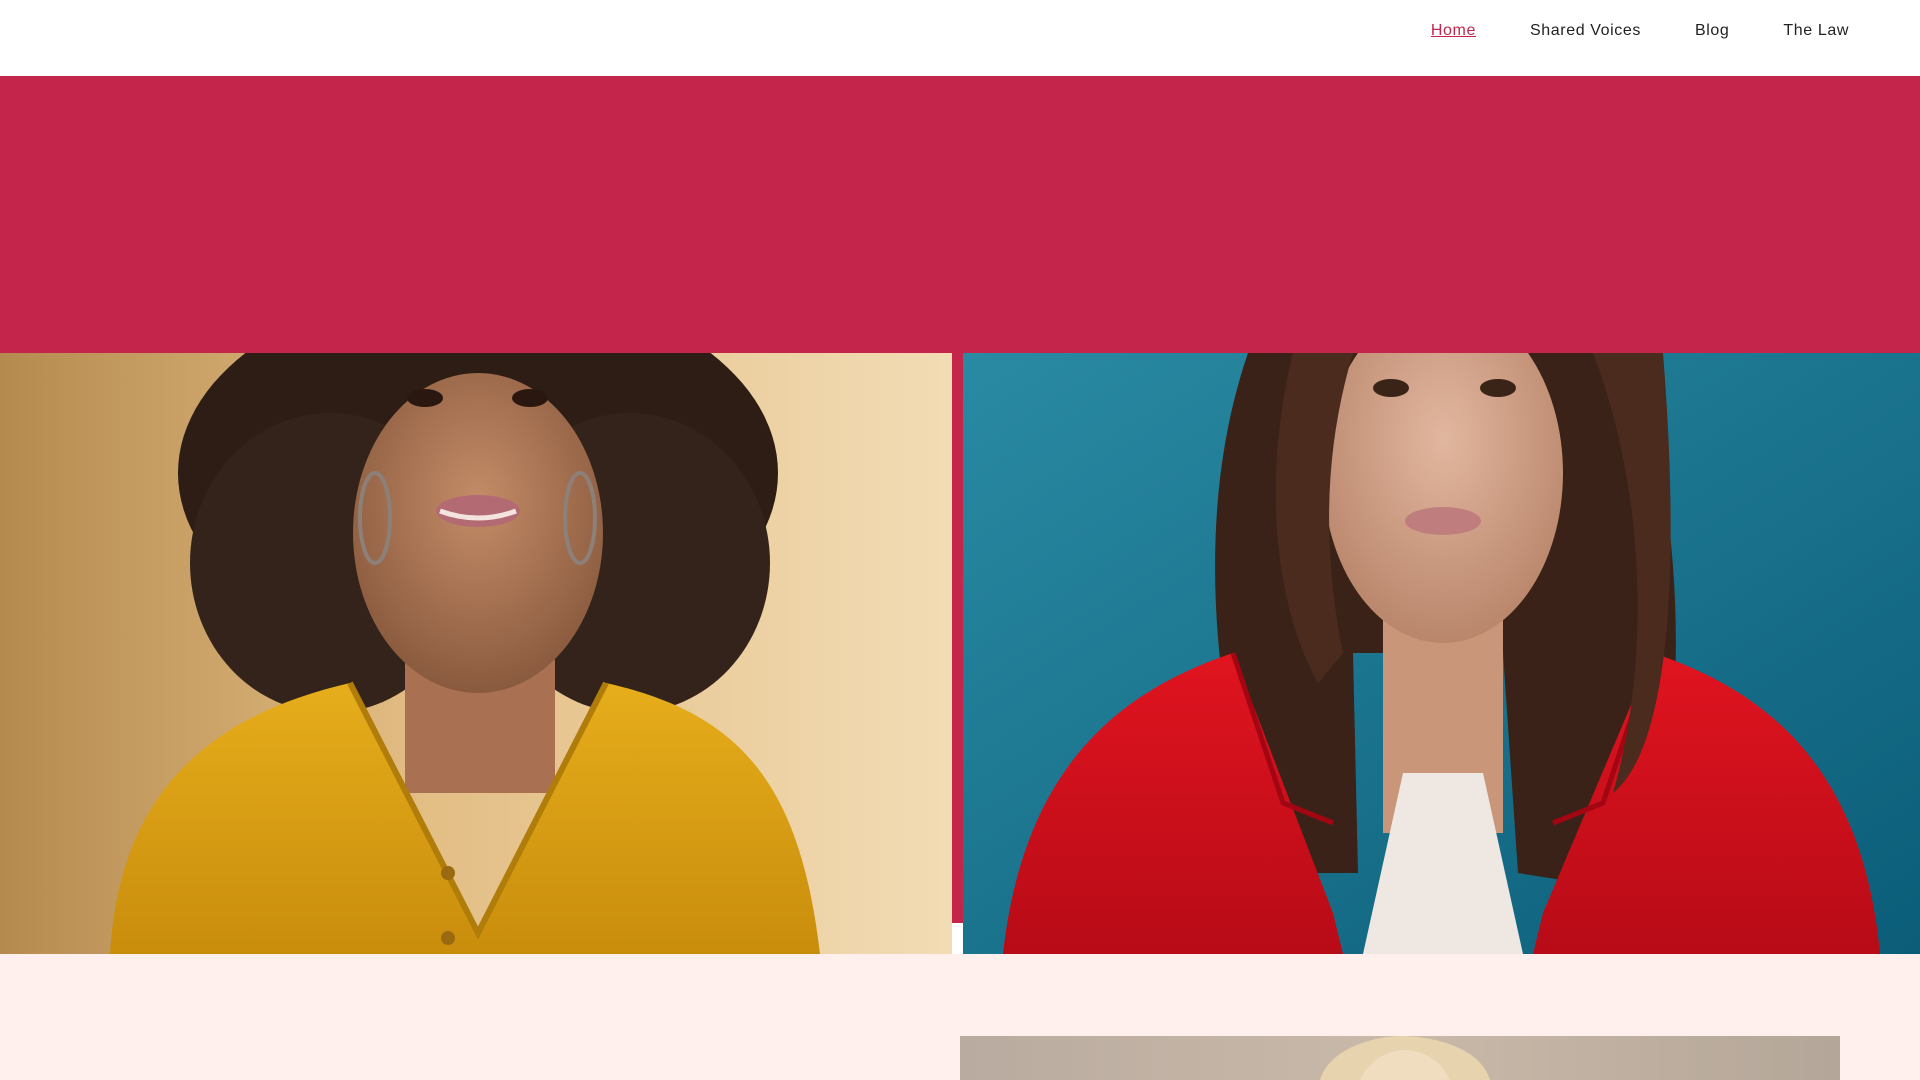 This screenshot has height=1080, width=1920. I want to click on nav-blog-link: Blog, so click(1712, 31).